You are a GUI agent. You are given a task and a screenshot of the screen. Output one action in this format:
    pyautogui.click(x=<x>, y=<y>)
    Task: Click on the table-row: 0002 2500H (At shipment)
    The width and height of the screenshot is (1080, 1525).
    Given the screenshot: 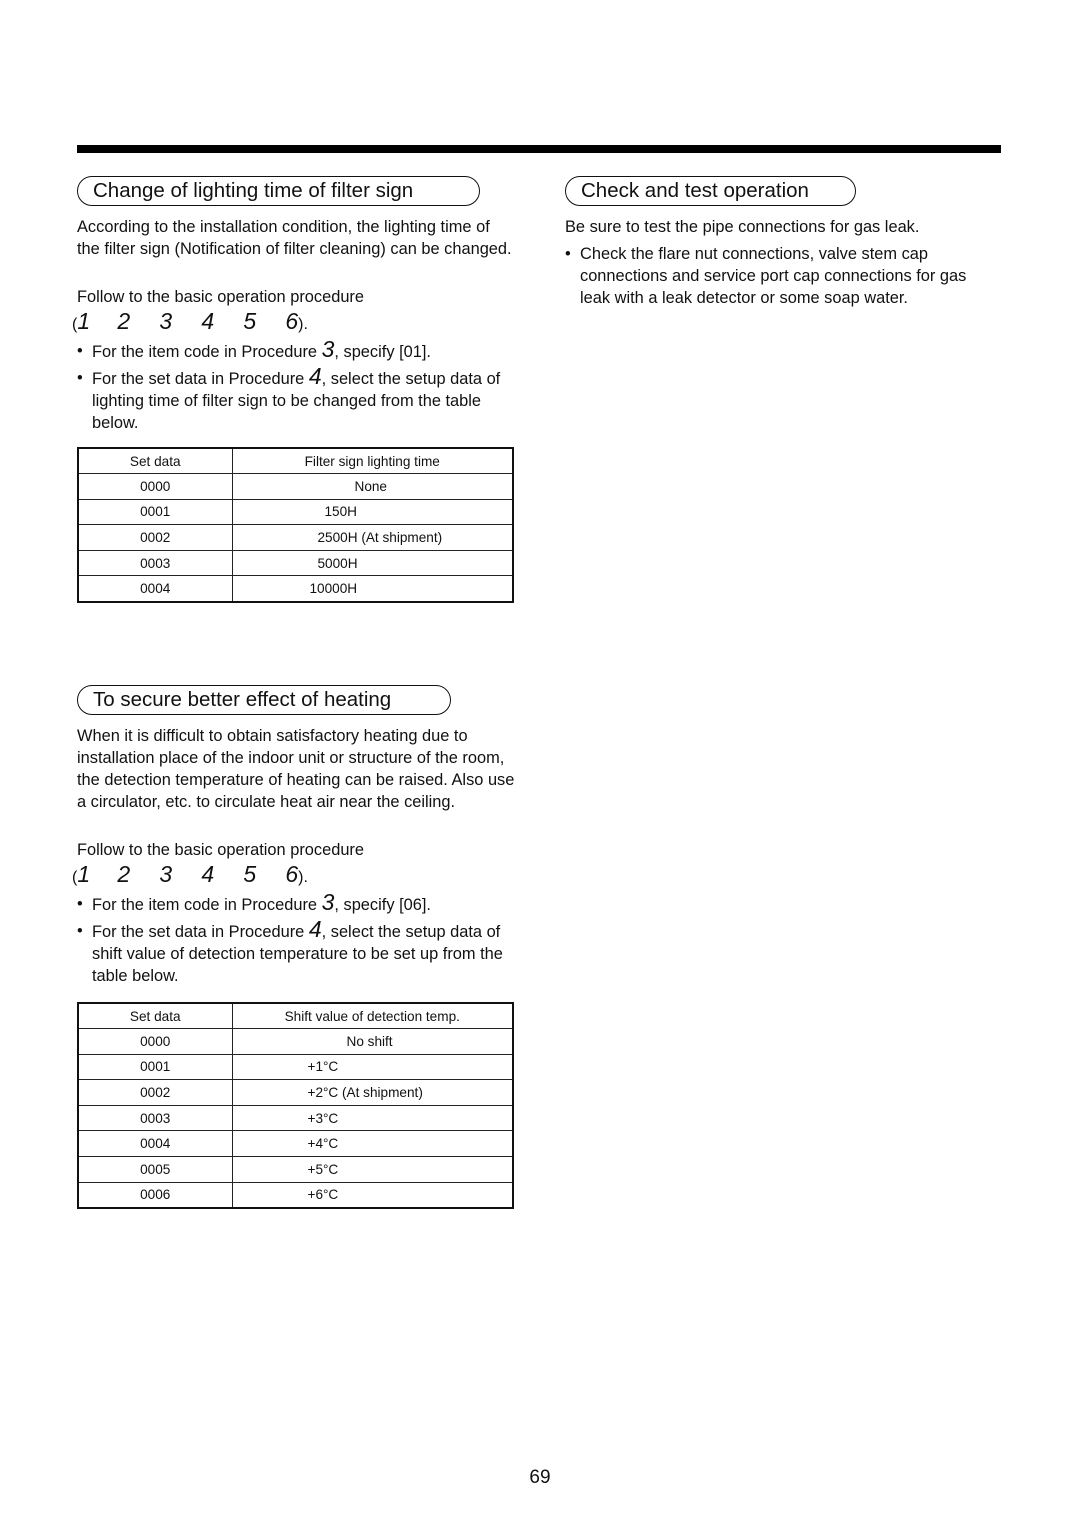 What is the action you would take?
    pyautogui.click(x=295, y=537)
    